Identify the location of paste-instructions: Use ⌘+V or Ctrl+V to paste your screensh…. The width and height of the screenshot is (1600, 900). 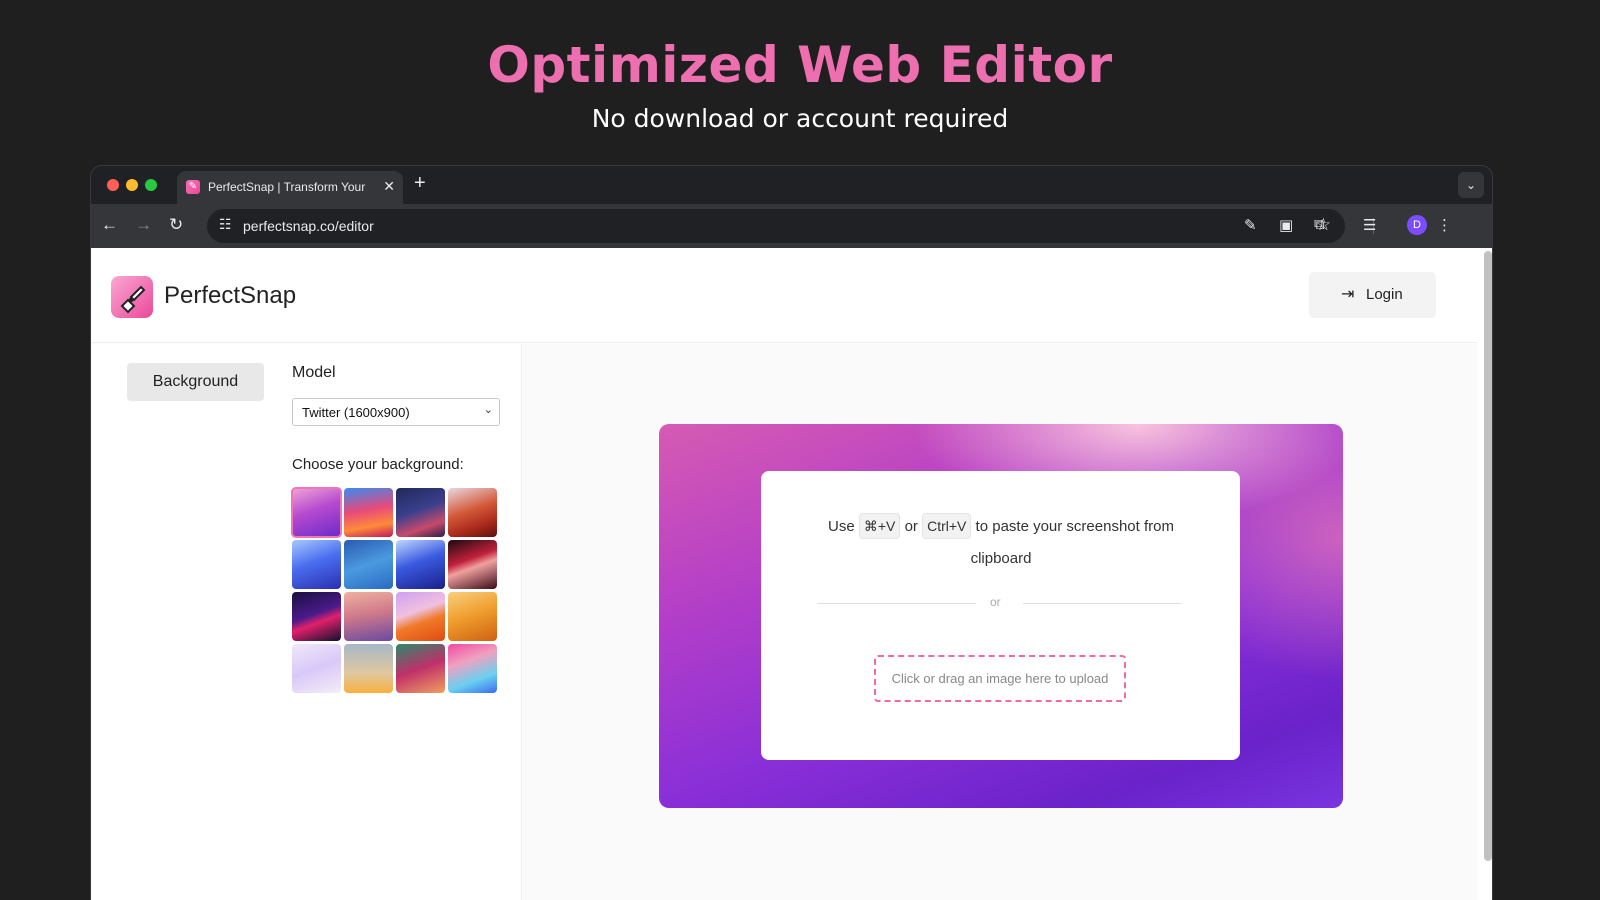
(1001, 543).